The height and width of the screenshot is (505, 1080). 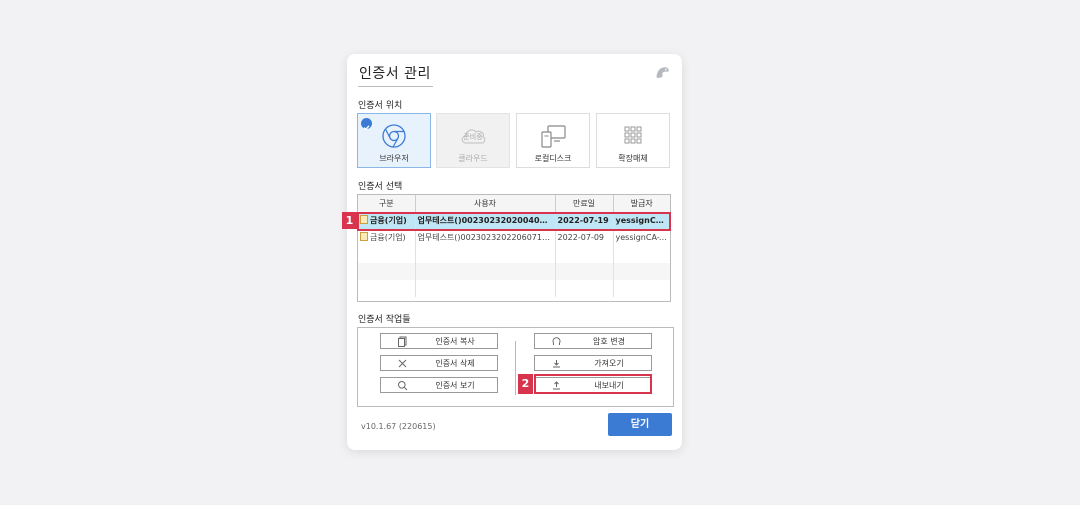 I want to click on cert-operations-panel: 인증서 복사 인증서 삭제 인증서 보기 암호 변경 가져오기 내보내기, so click(x=515, y=367).